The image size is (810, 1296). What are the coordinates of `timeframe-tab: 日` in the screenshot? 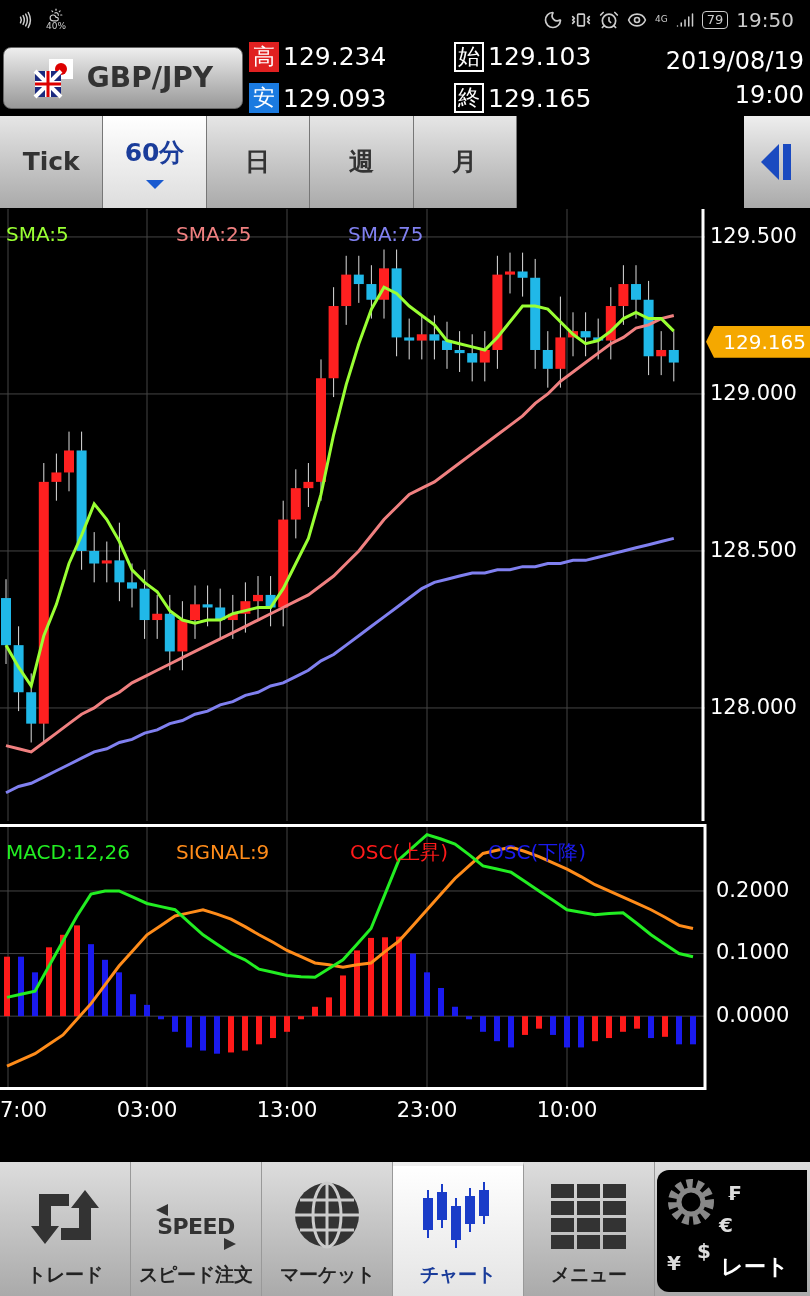 It's located at (258, 161).